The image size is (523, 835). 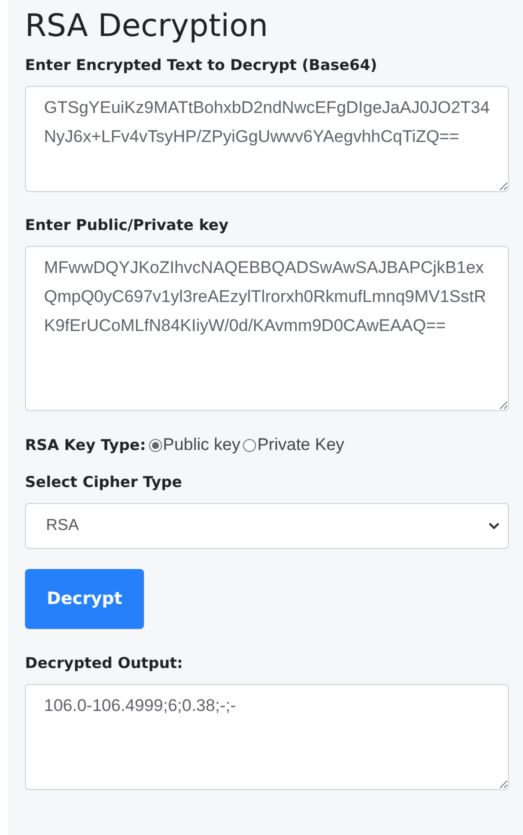 What do you see at coordinates (85, 445) in the screenshot?
I see `field-label: RSA Key Type:` at bounding box center [85, 445].